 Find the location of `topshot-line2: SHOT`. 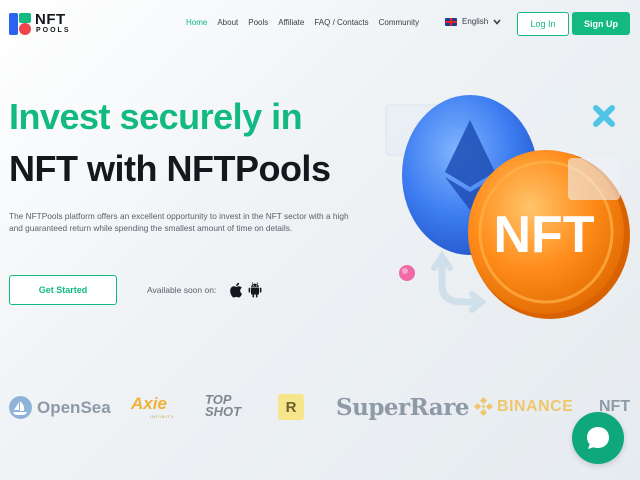

topshot-line2: SHOT is located at coordinates (223, 411).